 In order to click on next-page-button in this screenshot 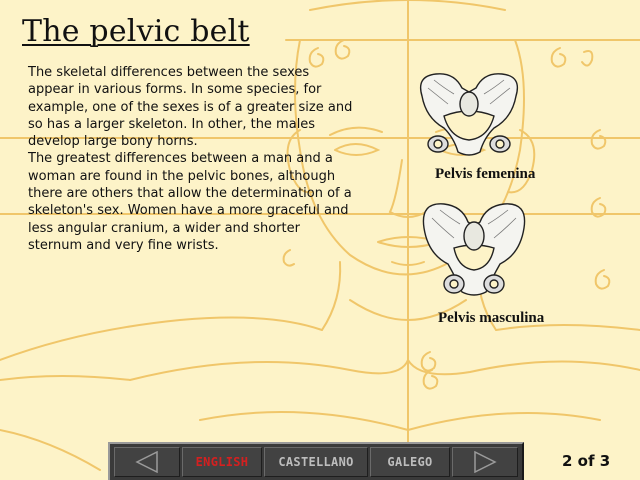, I will do `click(485, 462)`.